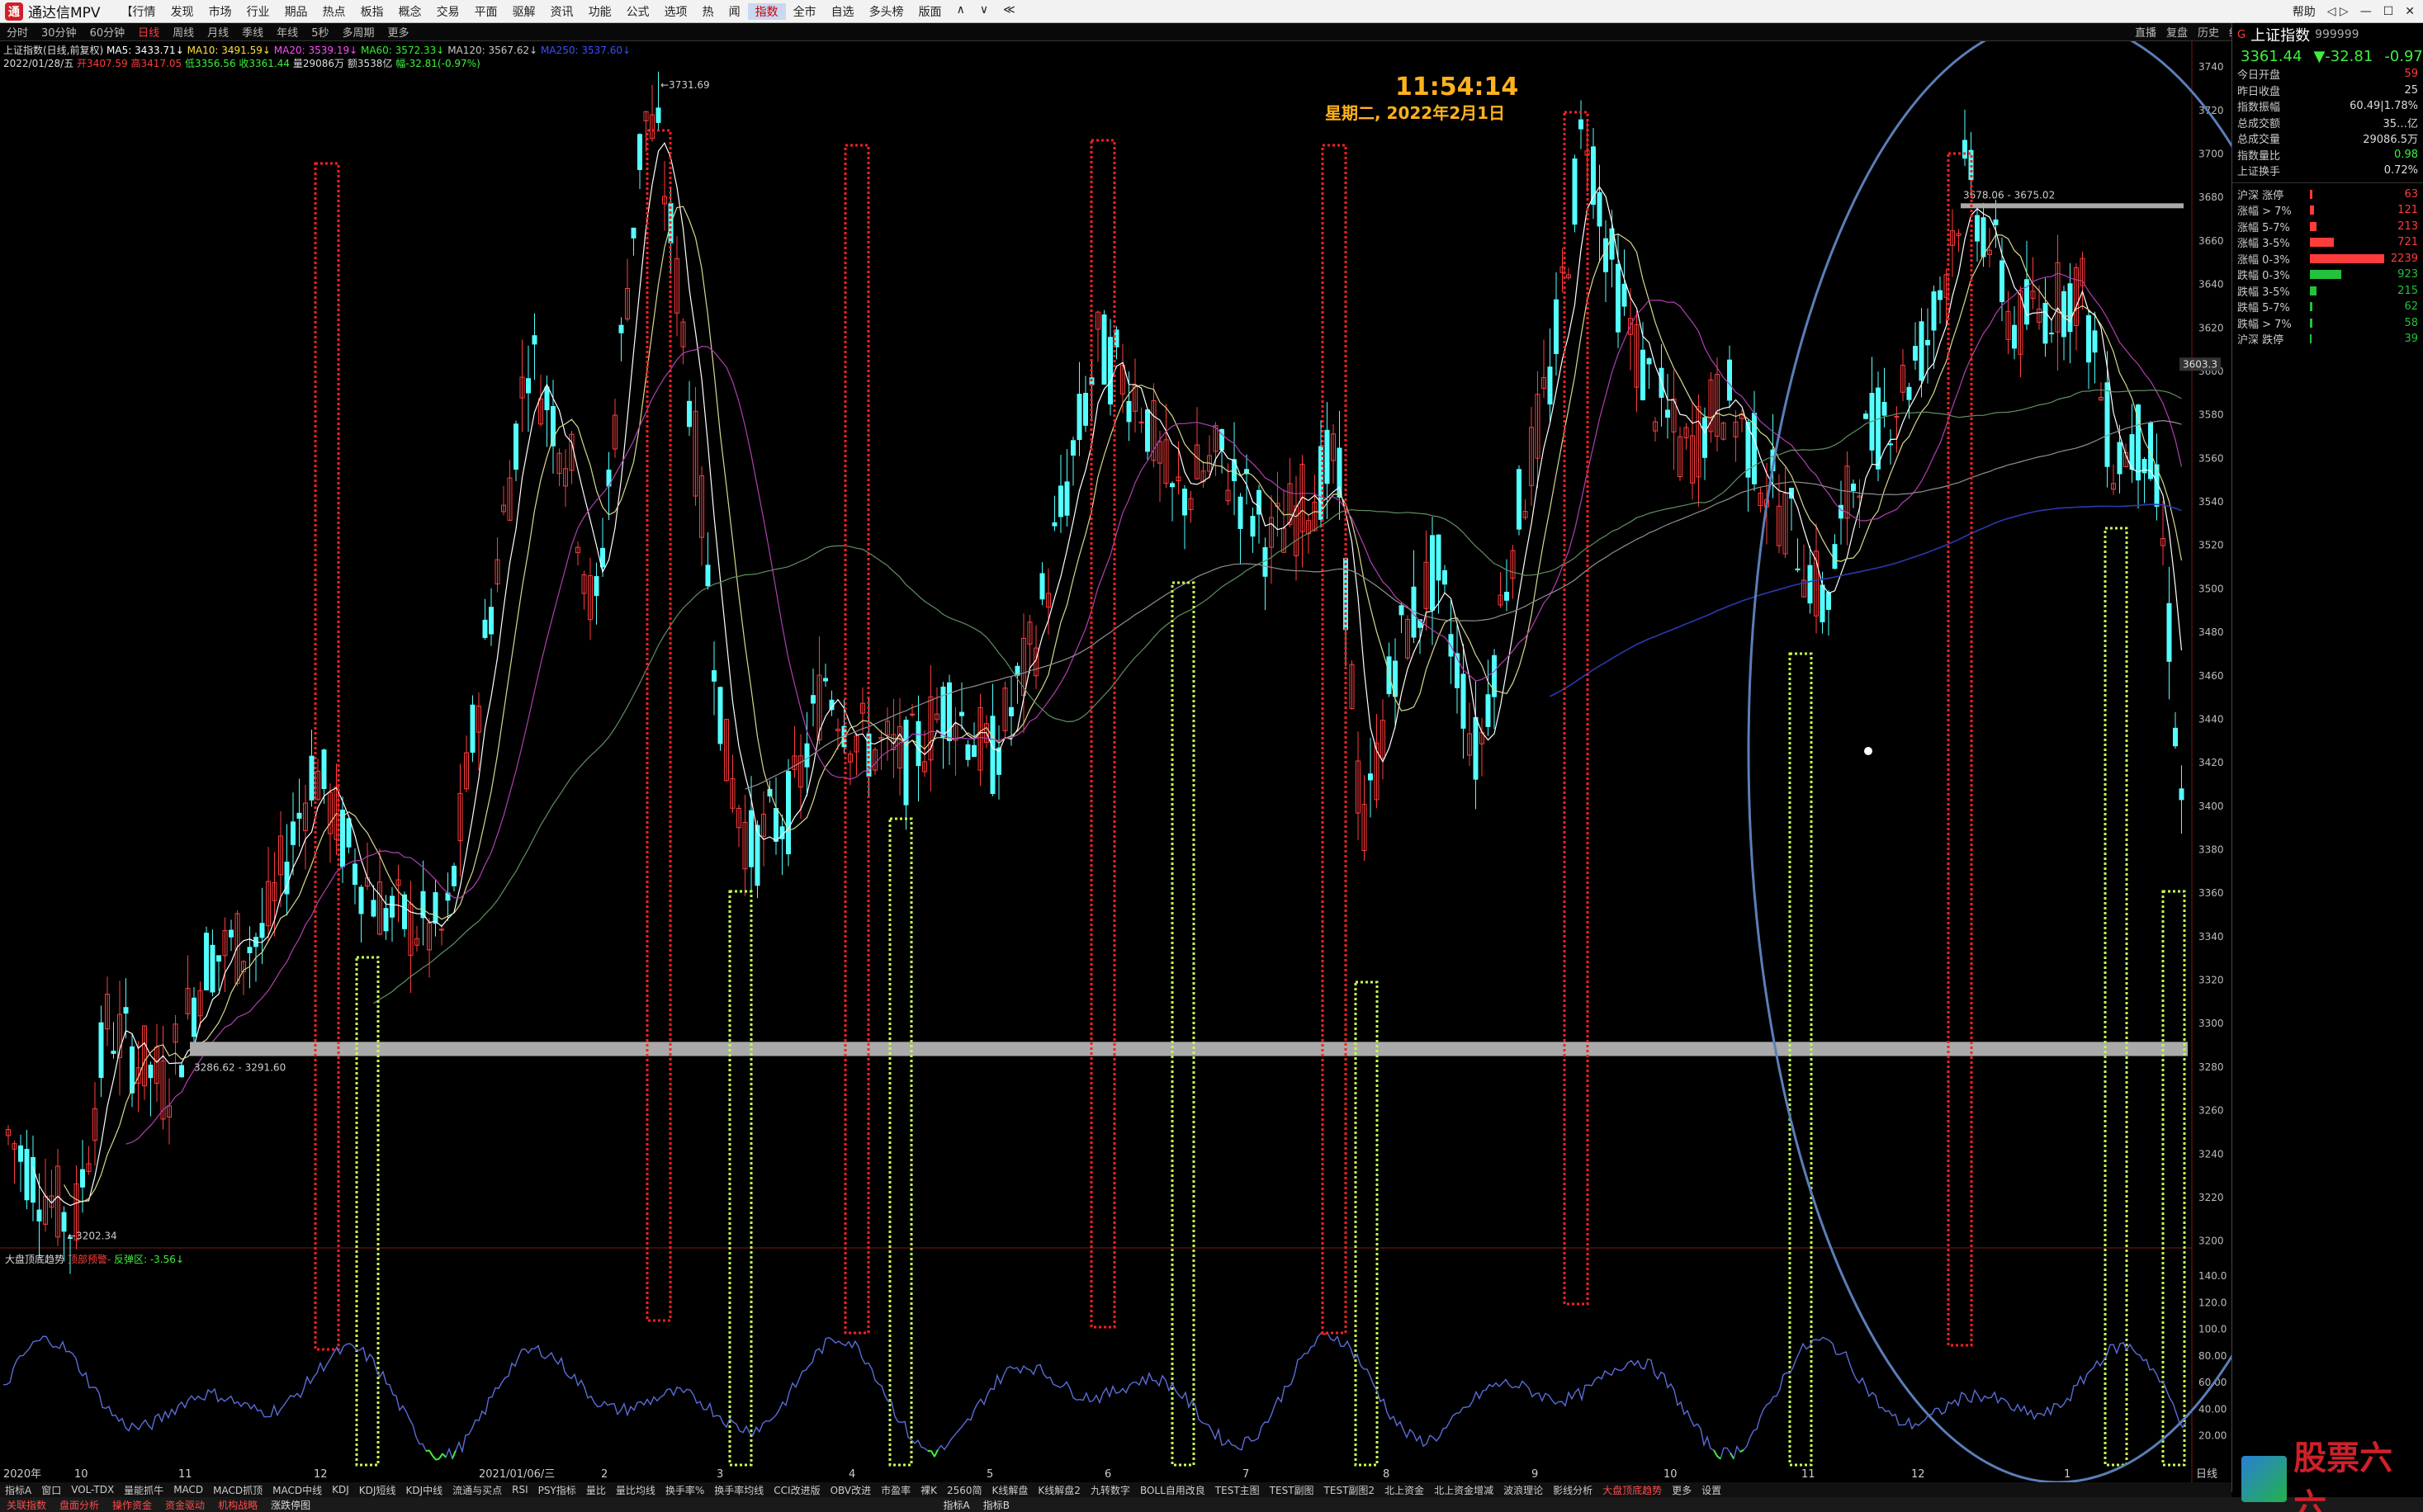 Image resolution: width=2423 pixels, height=1512 pixels. I want to click on period-7: 年线, so click(287, 32).